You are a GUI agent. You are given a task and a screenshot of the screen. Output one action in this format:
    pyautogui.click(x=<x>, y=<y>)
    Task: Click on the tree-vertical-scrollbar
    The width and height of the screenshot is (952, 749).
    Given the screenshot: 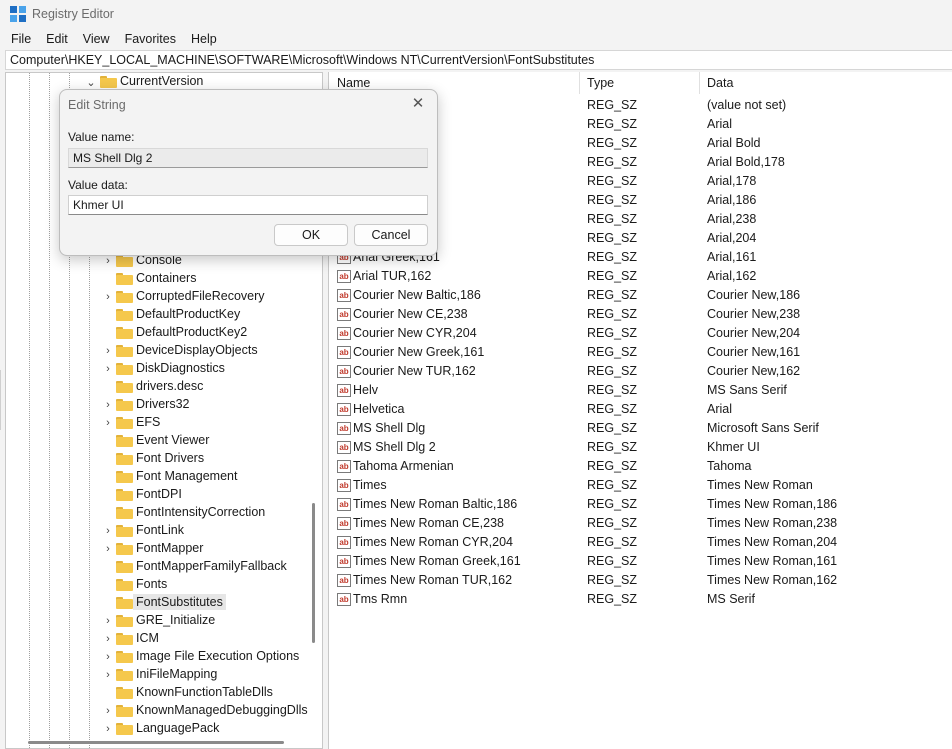 What is the action you would take?
    pyautogui.click(x=313, y=573)
    